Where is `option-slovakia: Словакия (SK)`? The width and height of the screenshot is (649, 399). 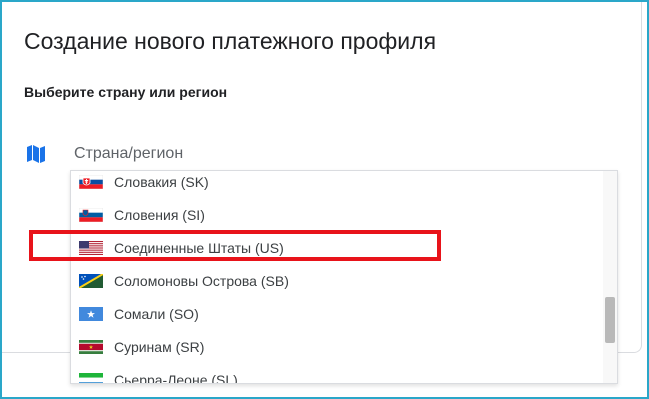 option-slovakia: Словакия (SK) is located at coordinates (336, 184).